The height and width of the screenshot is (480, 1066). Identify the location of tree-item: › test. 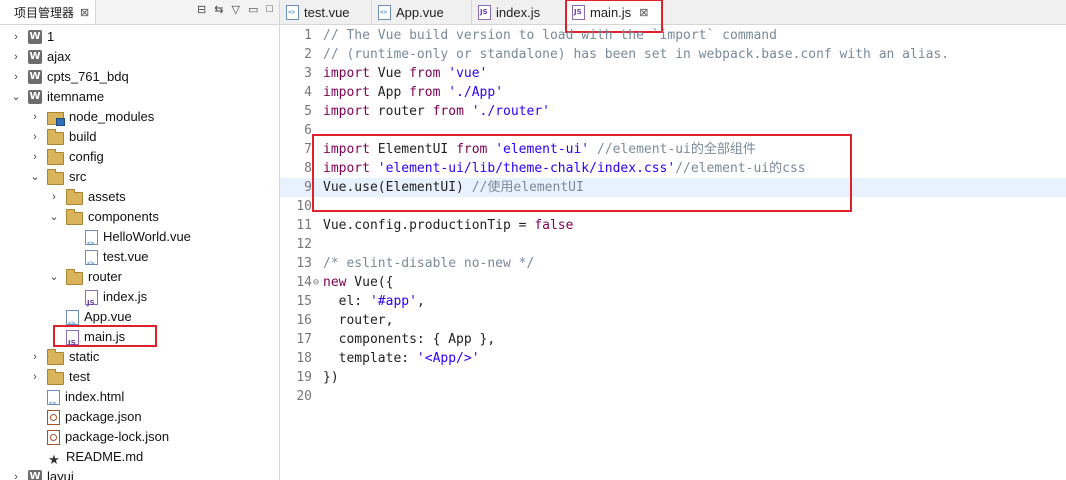
(59, 377).